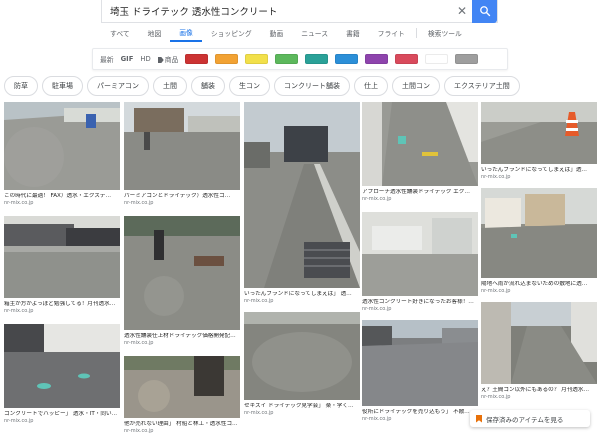 The height and width of the screenshot is (437, 600). Describe the element at coordinates (302, 367) in the screenshot. I see `image-result: セキスイ ドライテック見学会」 楽・学く… nr-mix.co.jp` at that location.